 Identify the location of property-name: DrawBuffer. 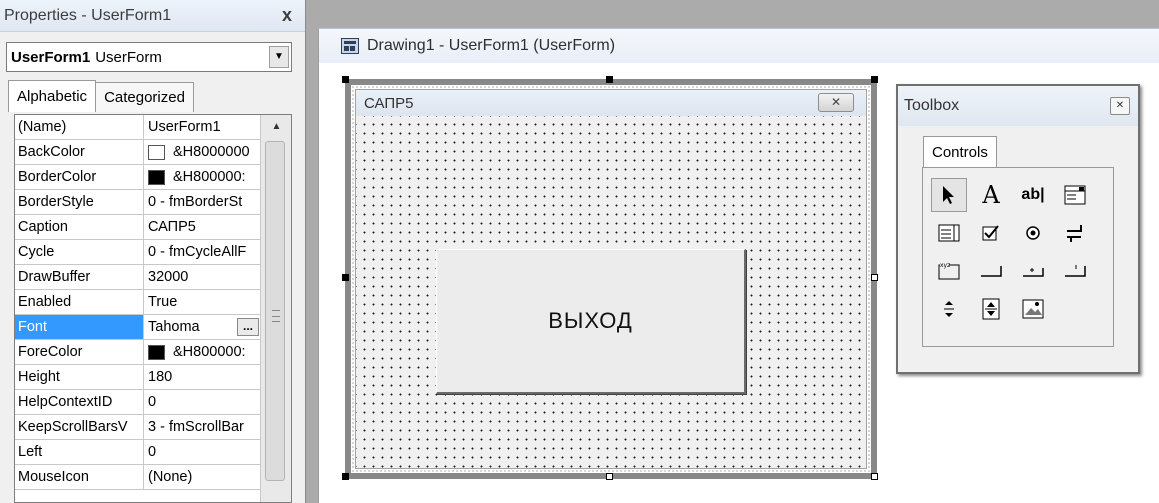
(79, 277).